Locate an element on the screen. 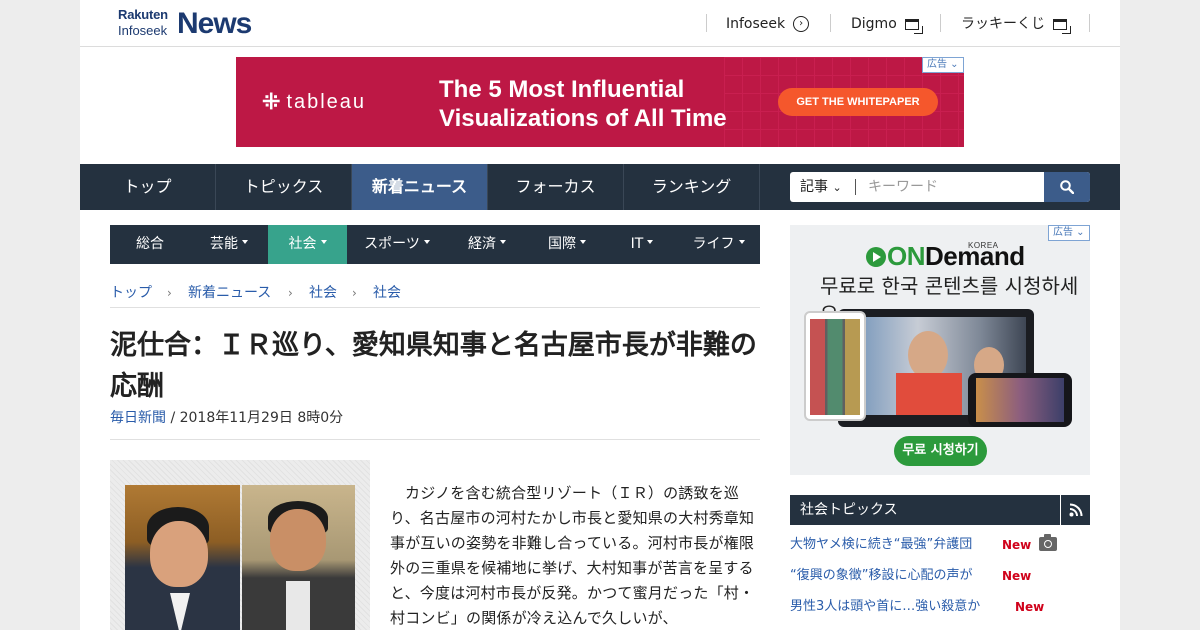 This screenshot has height=630, width=1200. devices-illustration is located at coordinates (939, 367).